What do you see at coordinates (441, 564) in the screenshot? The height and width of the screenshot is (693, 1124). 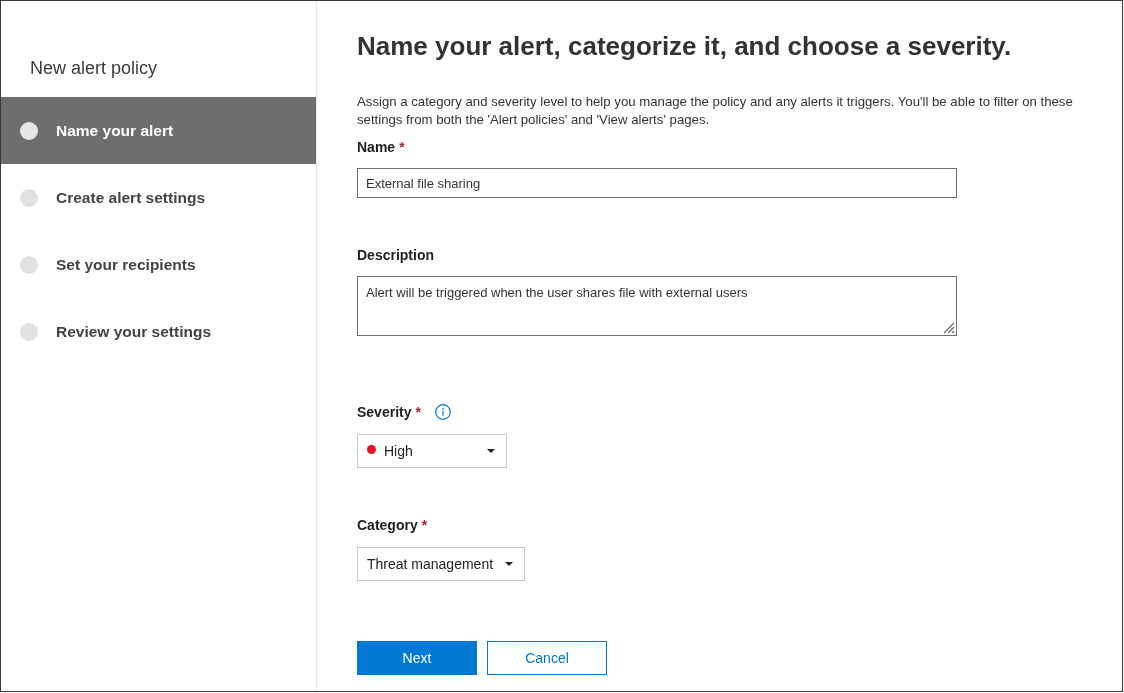 I see `category-dropdown: Threat management` at bounding box center [441, 564].